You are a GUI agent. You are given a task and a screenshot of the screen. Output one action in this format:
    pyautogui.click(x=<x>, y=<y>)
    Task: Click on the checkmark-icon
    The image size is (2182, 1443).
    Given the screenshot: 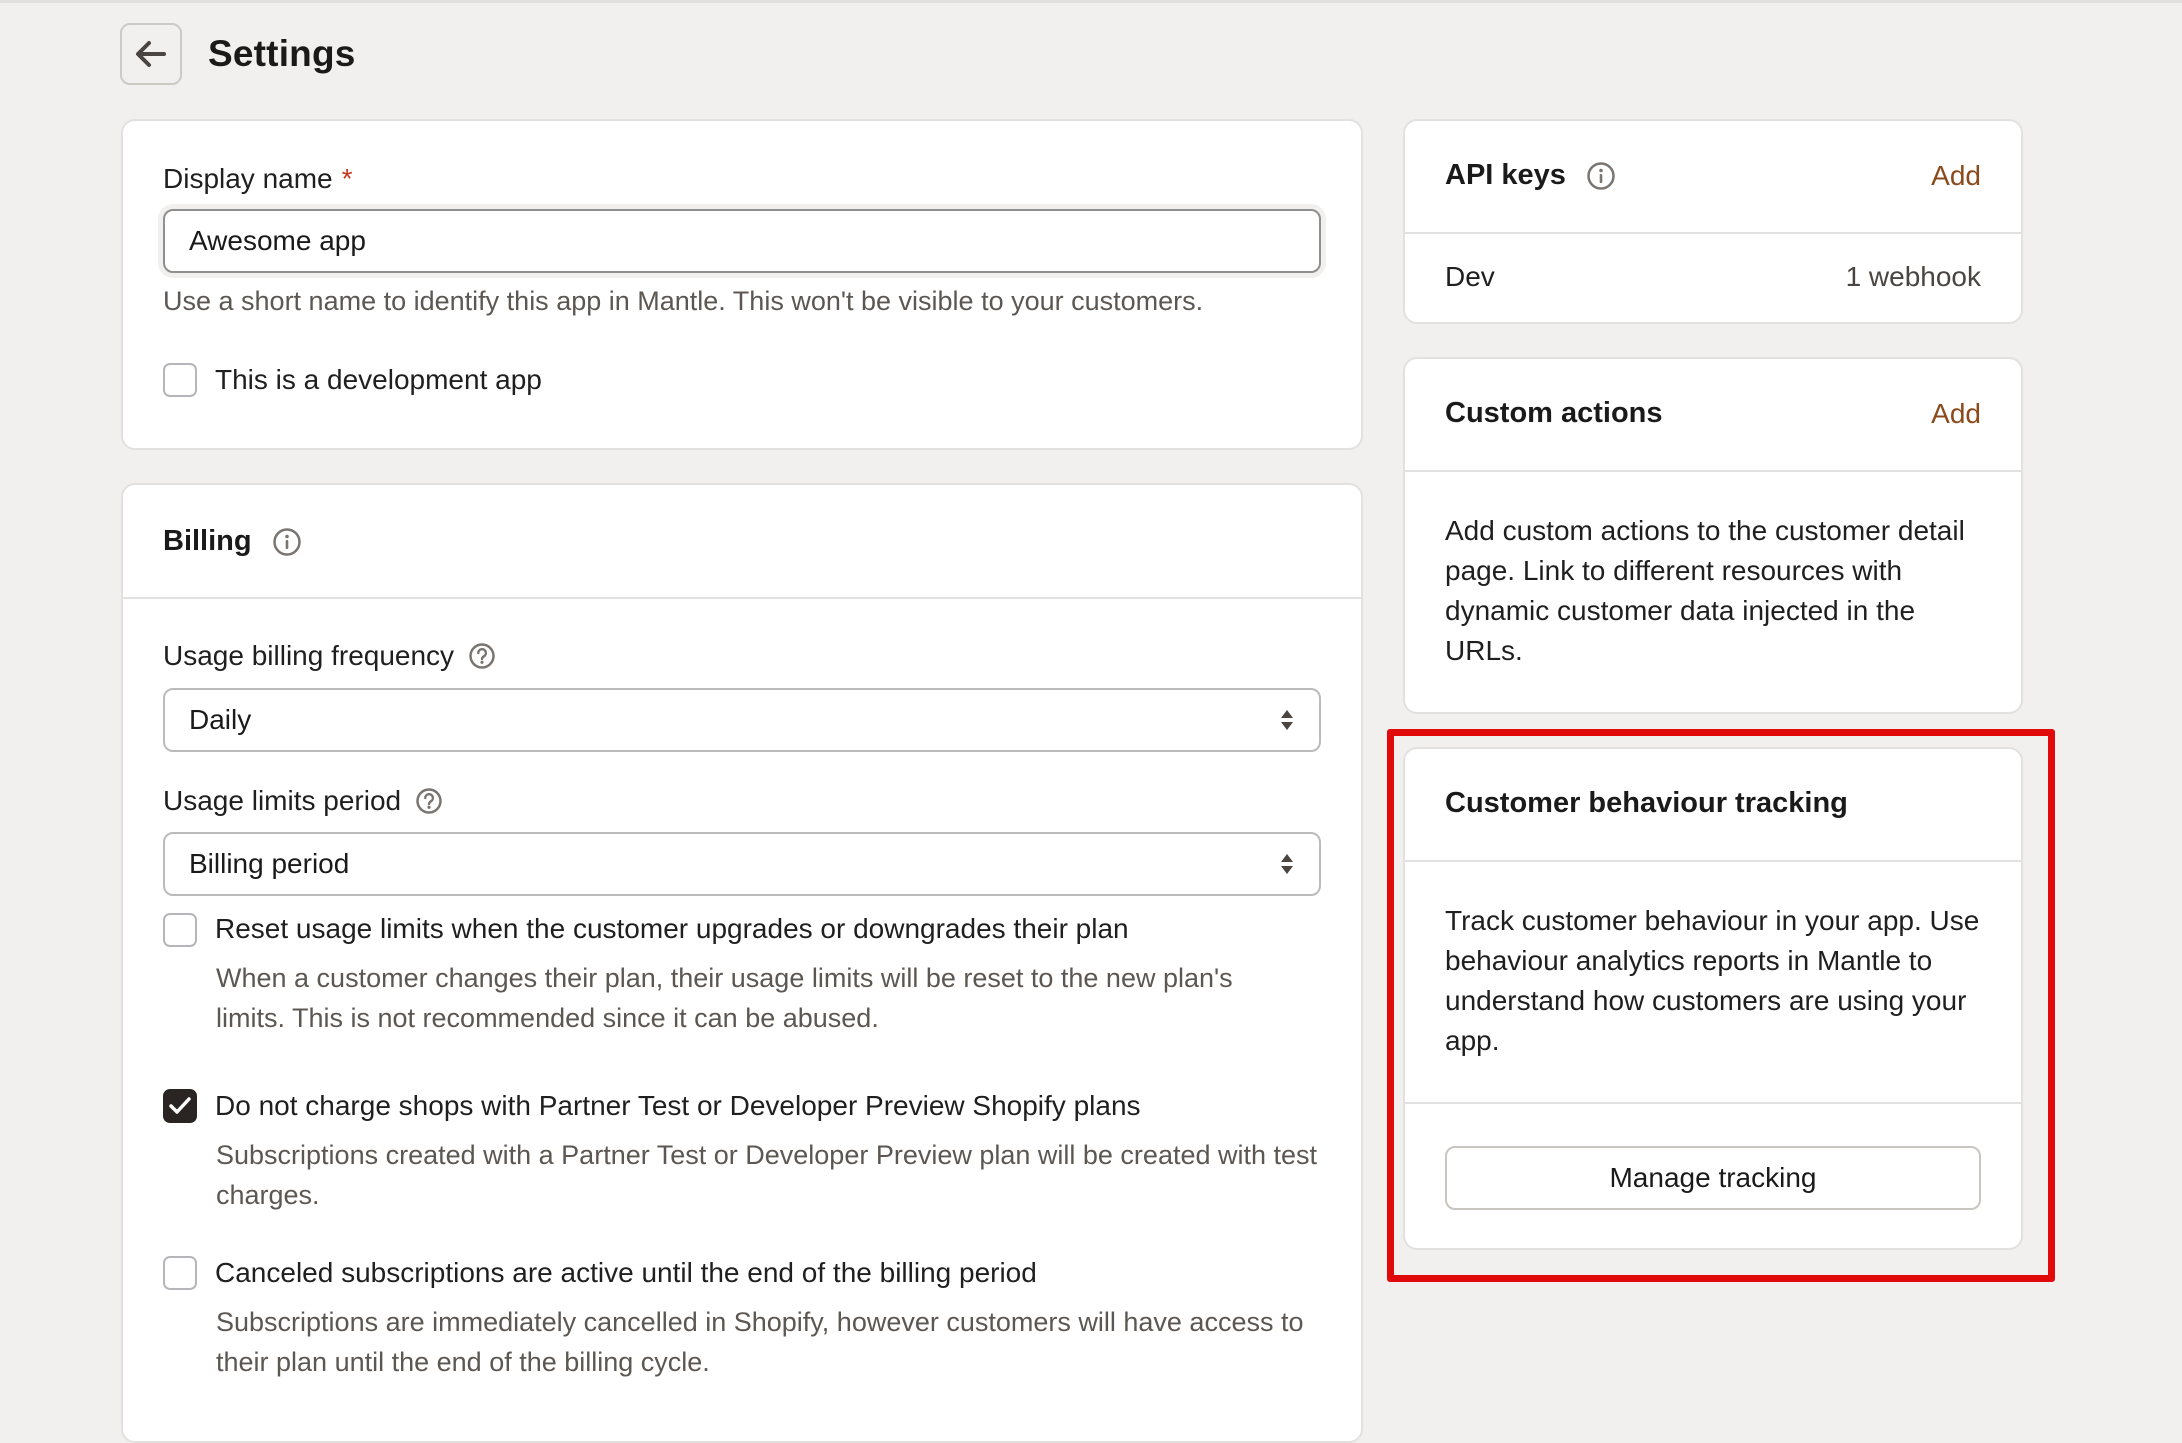 What is the action you would take?
    pyautogui.click(x=180, y=1105)
    